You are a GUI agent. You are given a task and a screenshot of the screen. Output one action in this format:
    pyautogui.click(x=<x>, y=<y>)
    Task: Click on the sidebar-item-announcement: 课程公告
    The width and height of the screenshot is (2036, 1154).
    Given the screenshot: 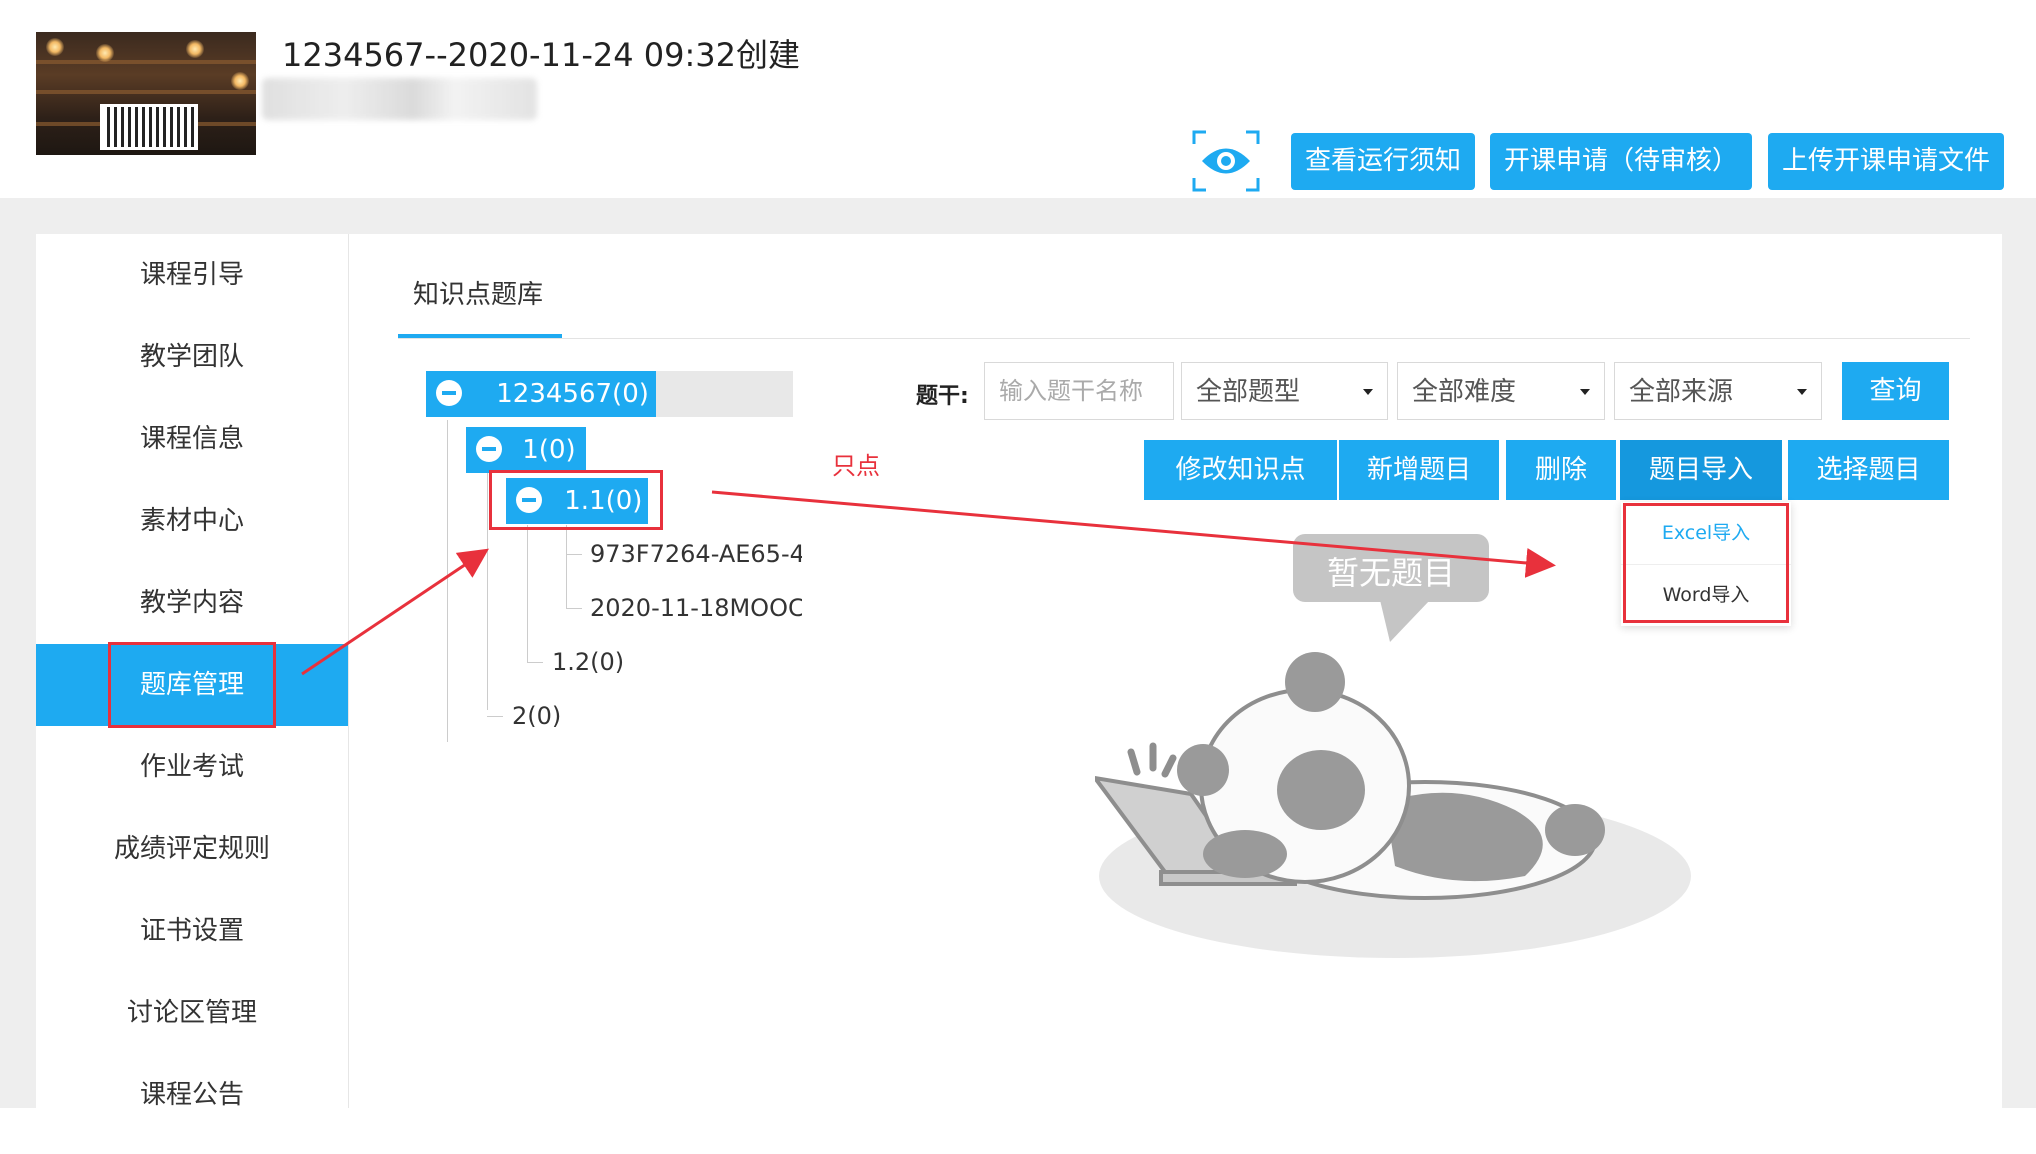 What is the action you would take?
    pyautogui.click(x=192, y=1081)
    